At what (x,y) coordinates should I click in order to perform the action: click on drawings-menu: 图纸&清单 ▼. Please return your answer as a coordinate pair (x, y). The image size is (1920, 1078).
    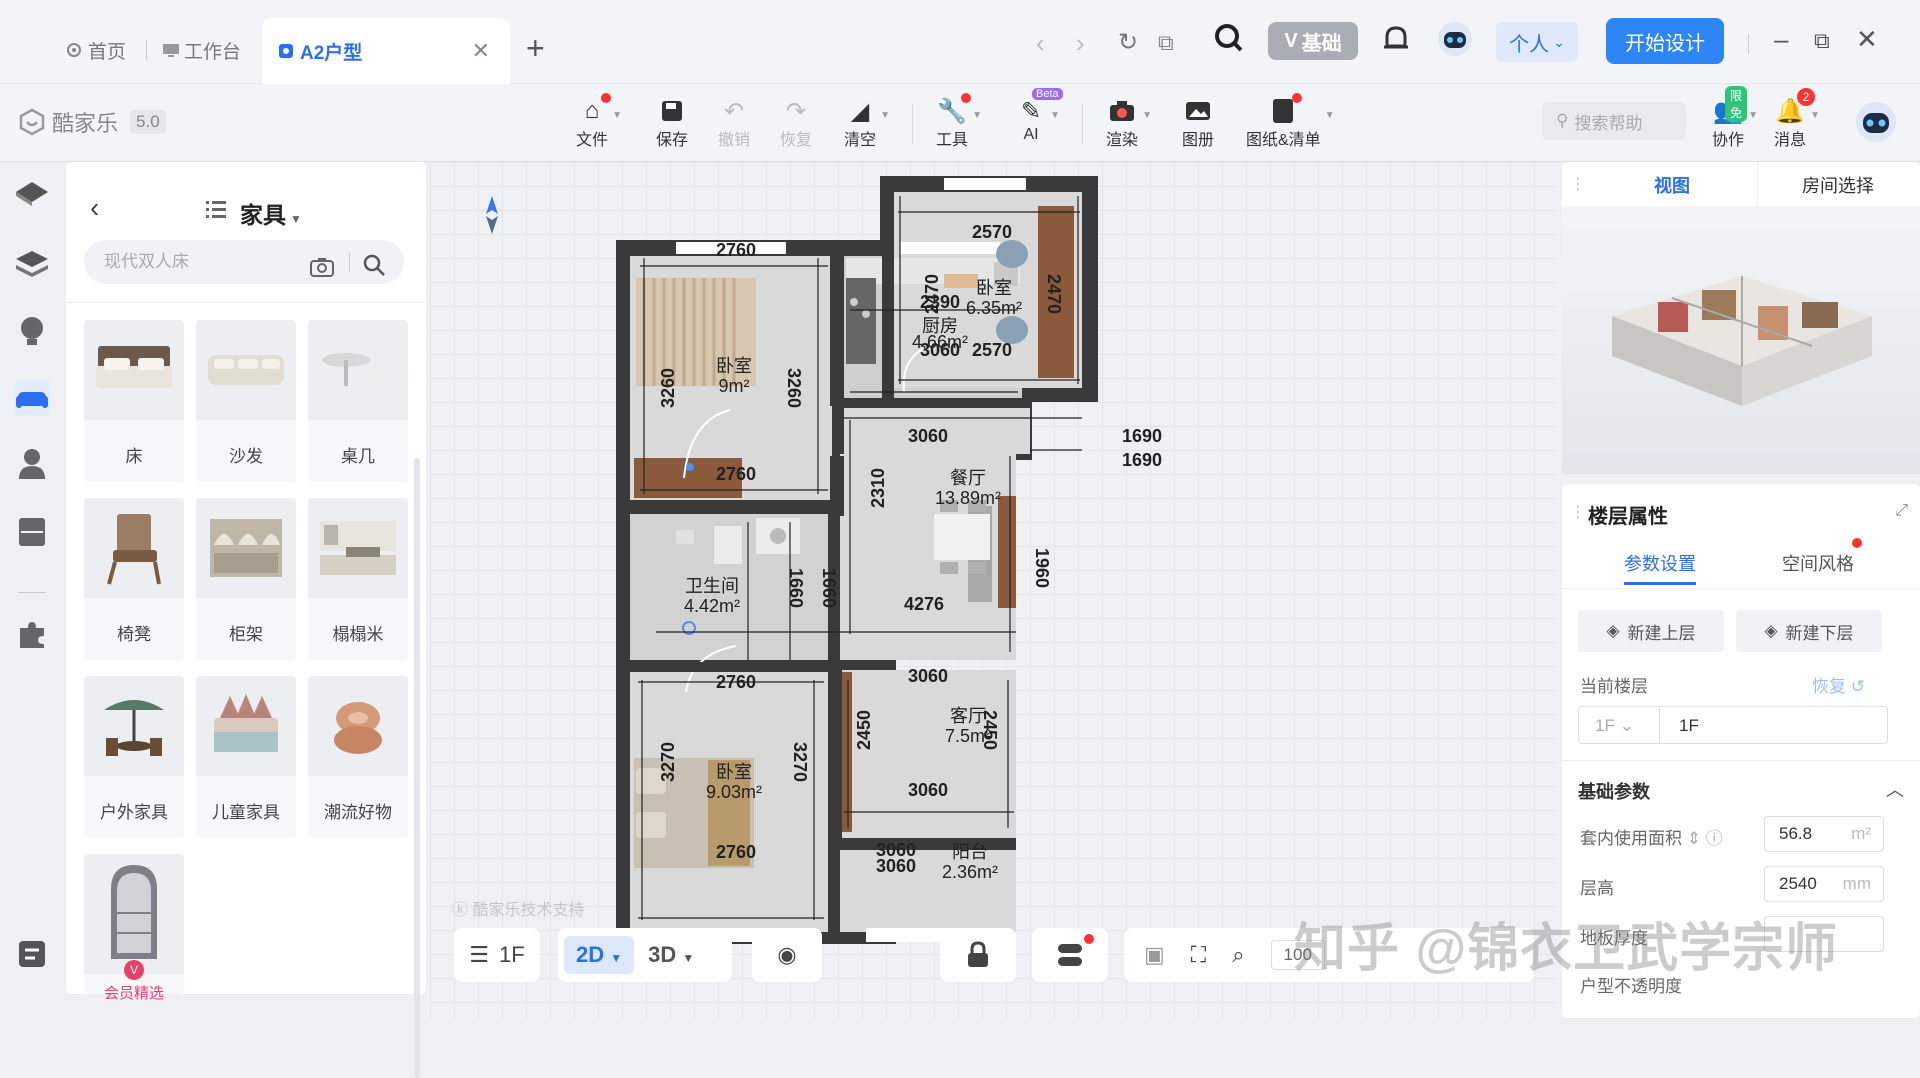
    Looking at the image, I should click on (1290, 121).